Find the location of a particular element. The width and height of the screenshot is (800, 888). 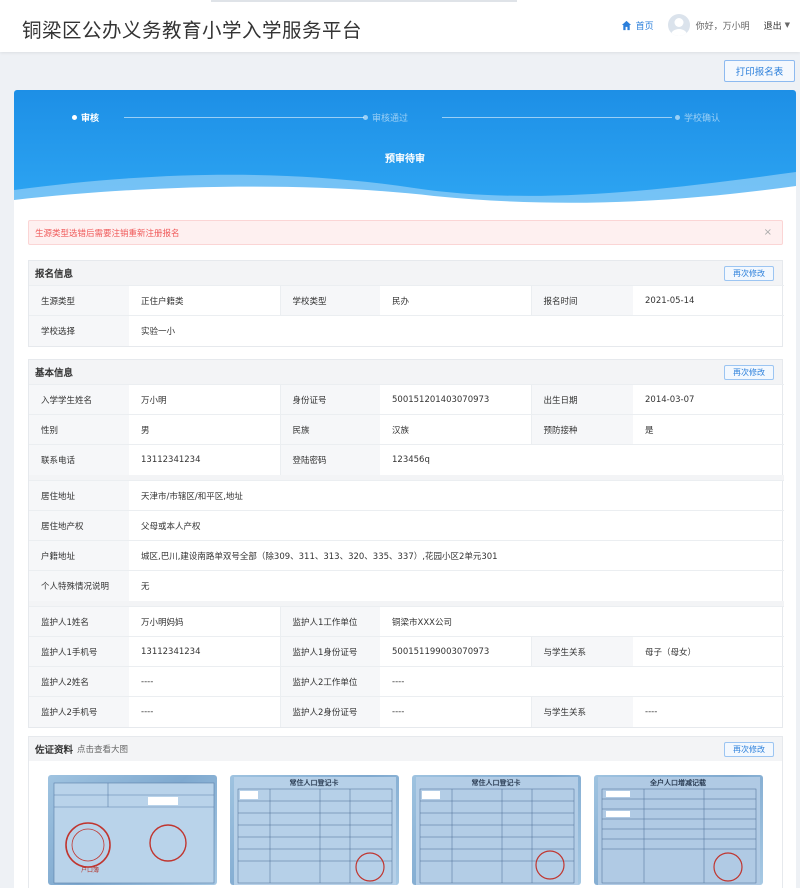

user-avatar-icon is located at coordinates (678, 27).